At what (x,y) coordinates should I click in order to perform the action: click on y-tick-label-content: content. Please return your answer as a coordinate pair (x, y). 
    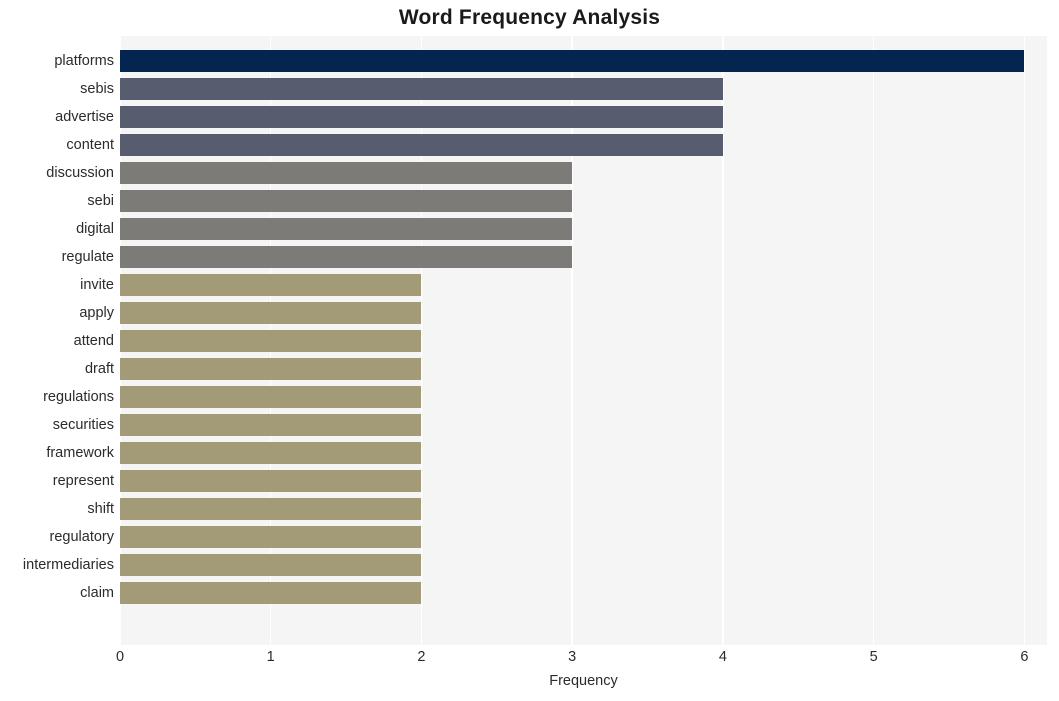
    Looking at the image, I should click on (90, 144).